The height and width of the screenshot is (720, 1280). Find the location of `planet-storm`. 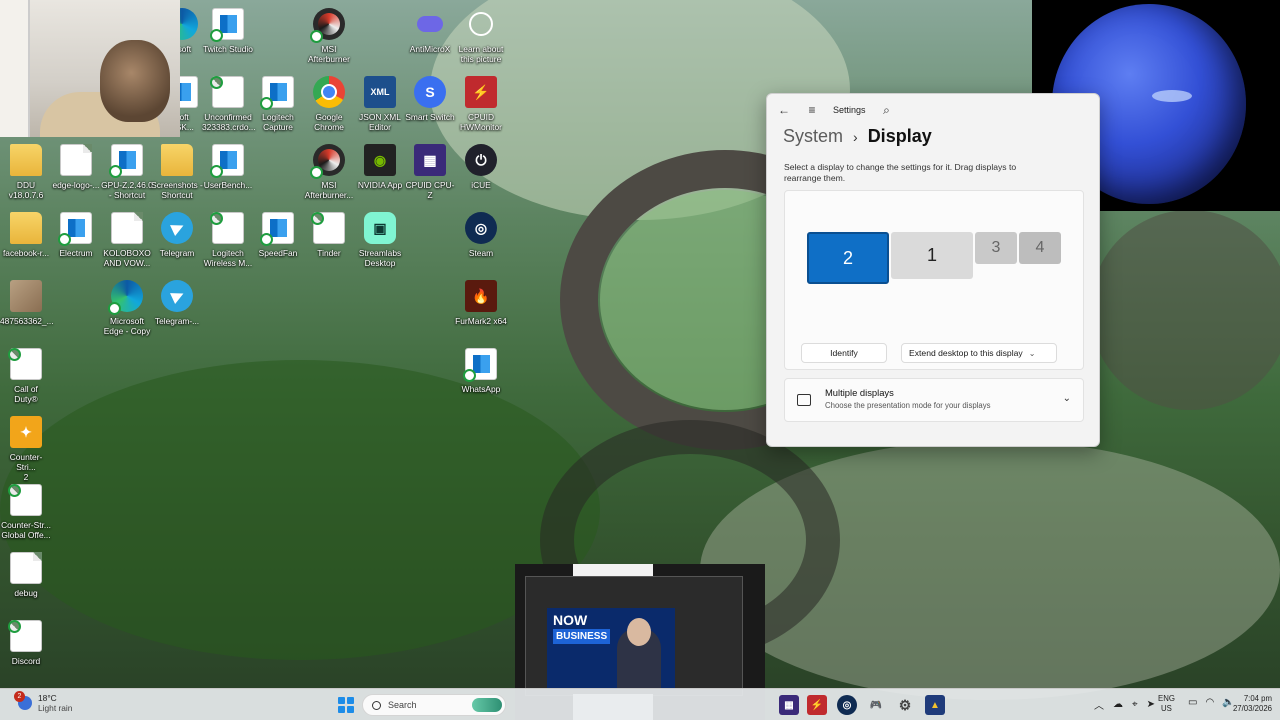

planet-storm is located at coordinates (1172, 96).